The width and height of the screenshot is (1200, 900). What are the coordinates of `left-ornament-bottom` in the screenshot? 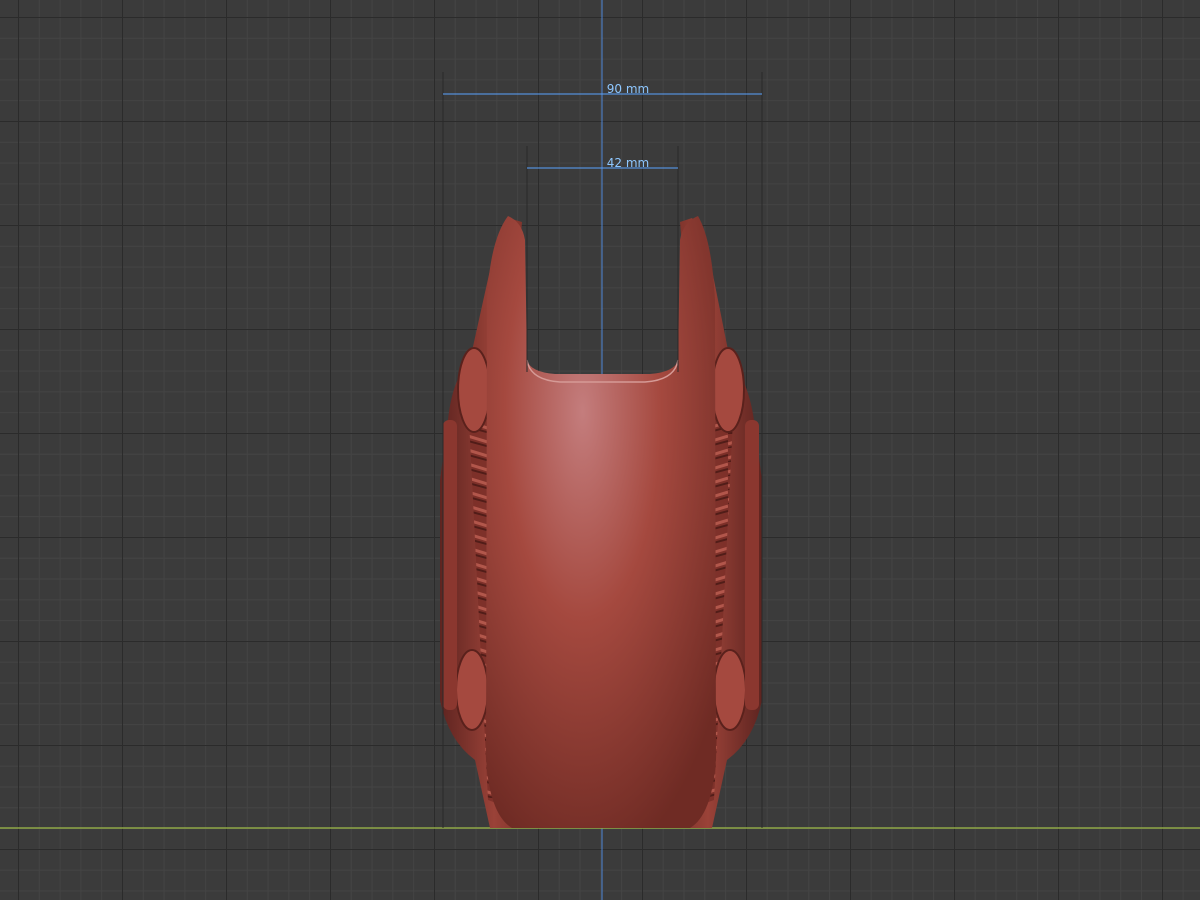 It's located at (472, 690).